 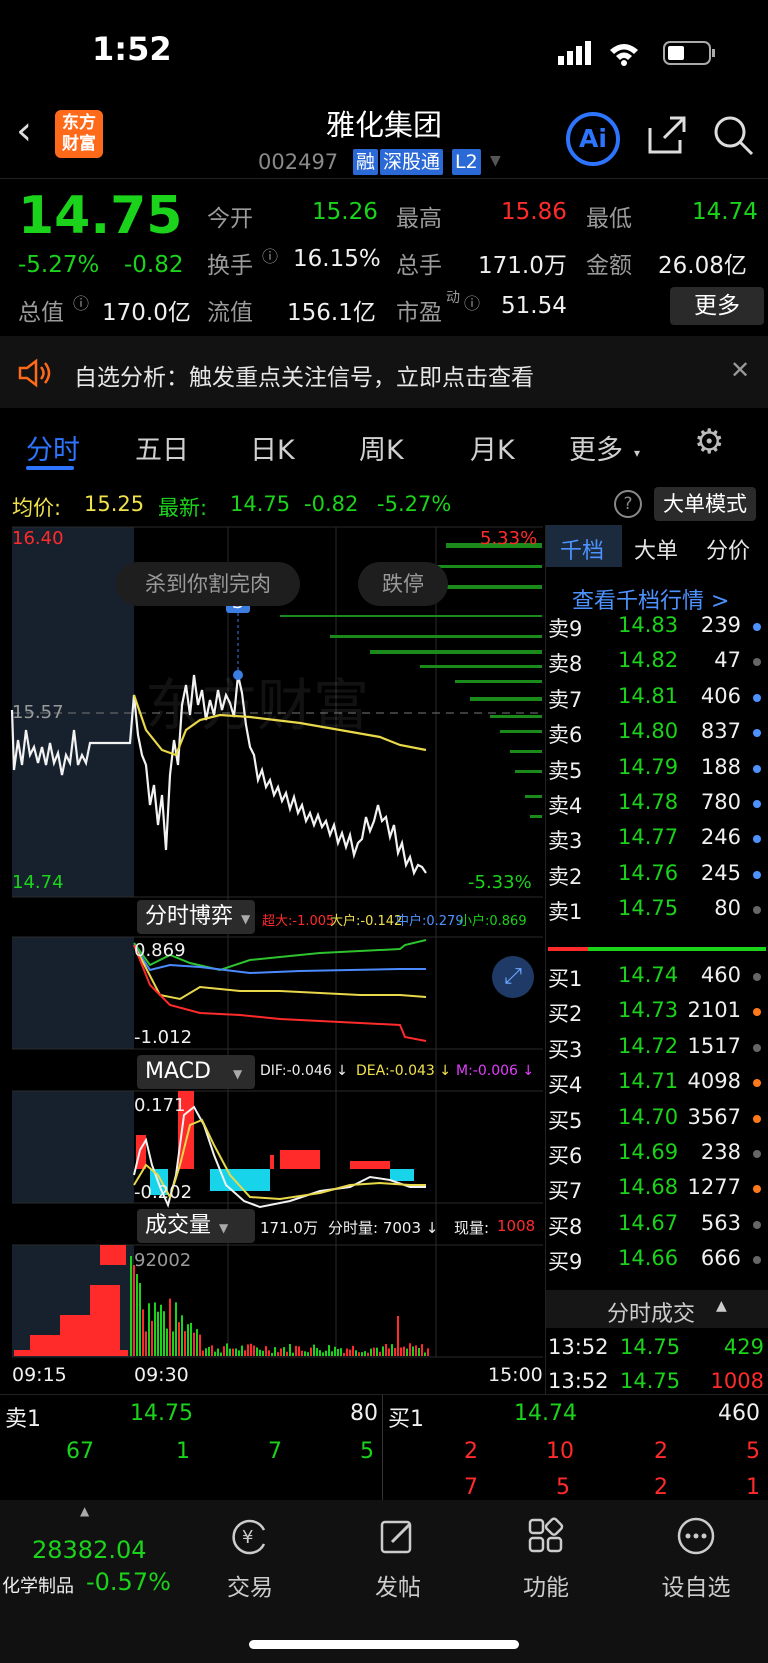 What do you see at coordinates (89, 1550) in the screenshot?
I see `index-value: 28382.04` at bounding box center [89, 1550].